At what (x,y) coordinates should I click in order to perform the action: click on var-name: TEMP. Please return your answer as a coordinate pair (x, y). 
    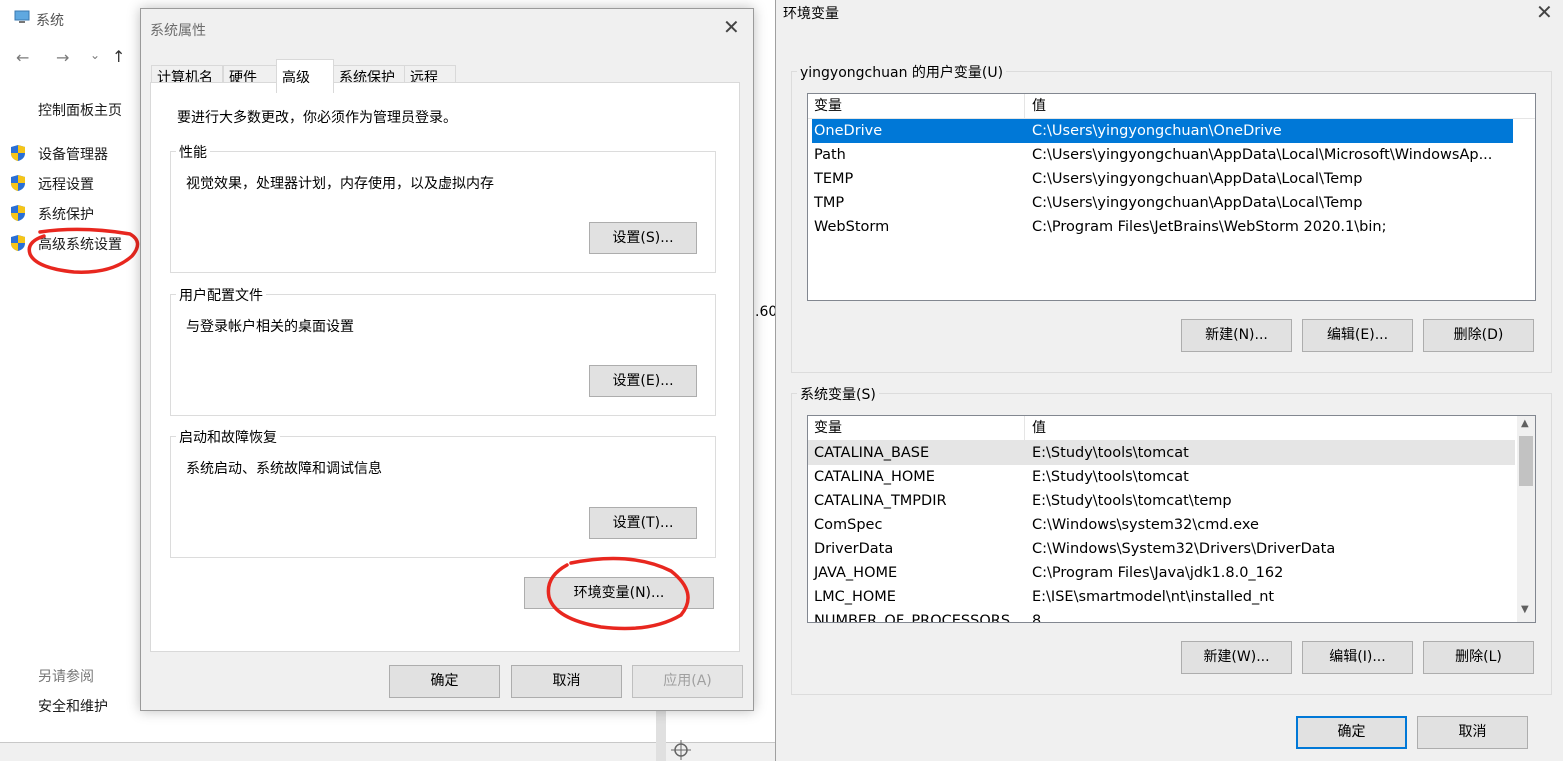
    Looking at the image, I should click on (834, 179).